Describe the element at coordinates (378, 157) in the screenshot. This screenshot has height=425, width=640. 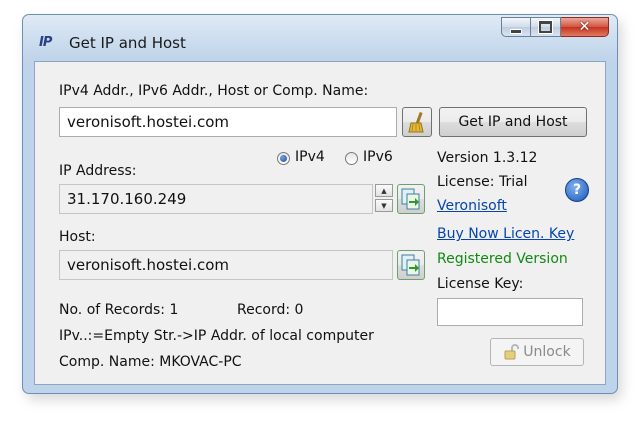
I see `radio-ipv6-label: IPv6` at that location.